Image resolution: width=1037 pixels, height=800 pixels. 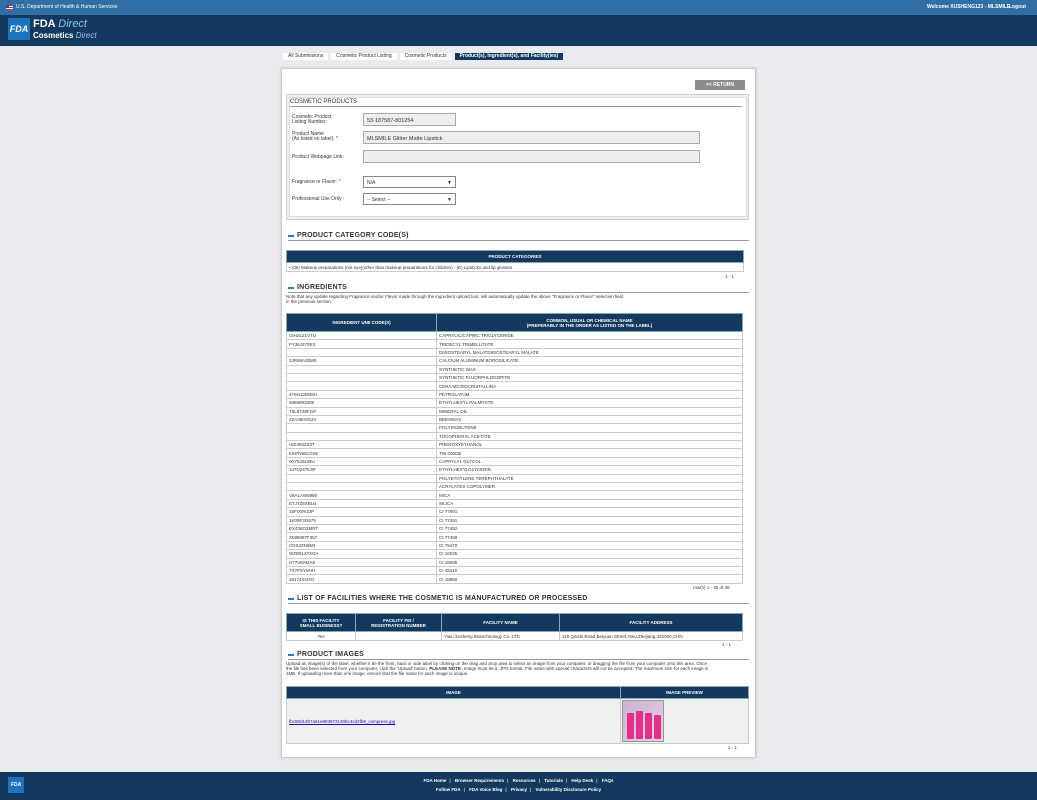 What do you see at coordinates (361, 461) in the screenshot?
I see `ingredient-code-cell: 00YIU5438U` at bounding box center [361, 461].